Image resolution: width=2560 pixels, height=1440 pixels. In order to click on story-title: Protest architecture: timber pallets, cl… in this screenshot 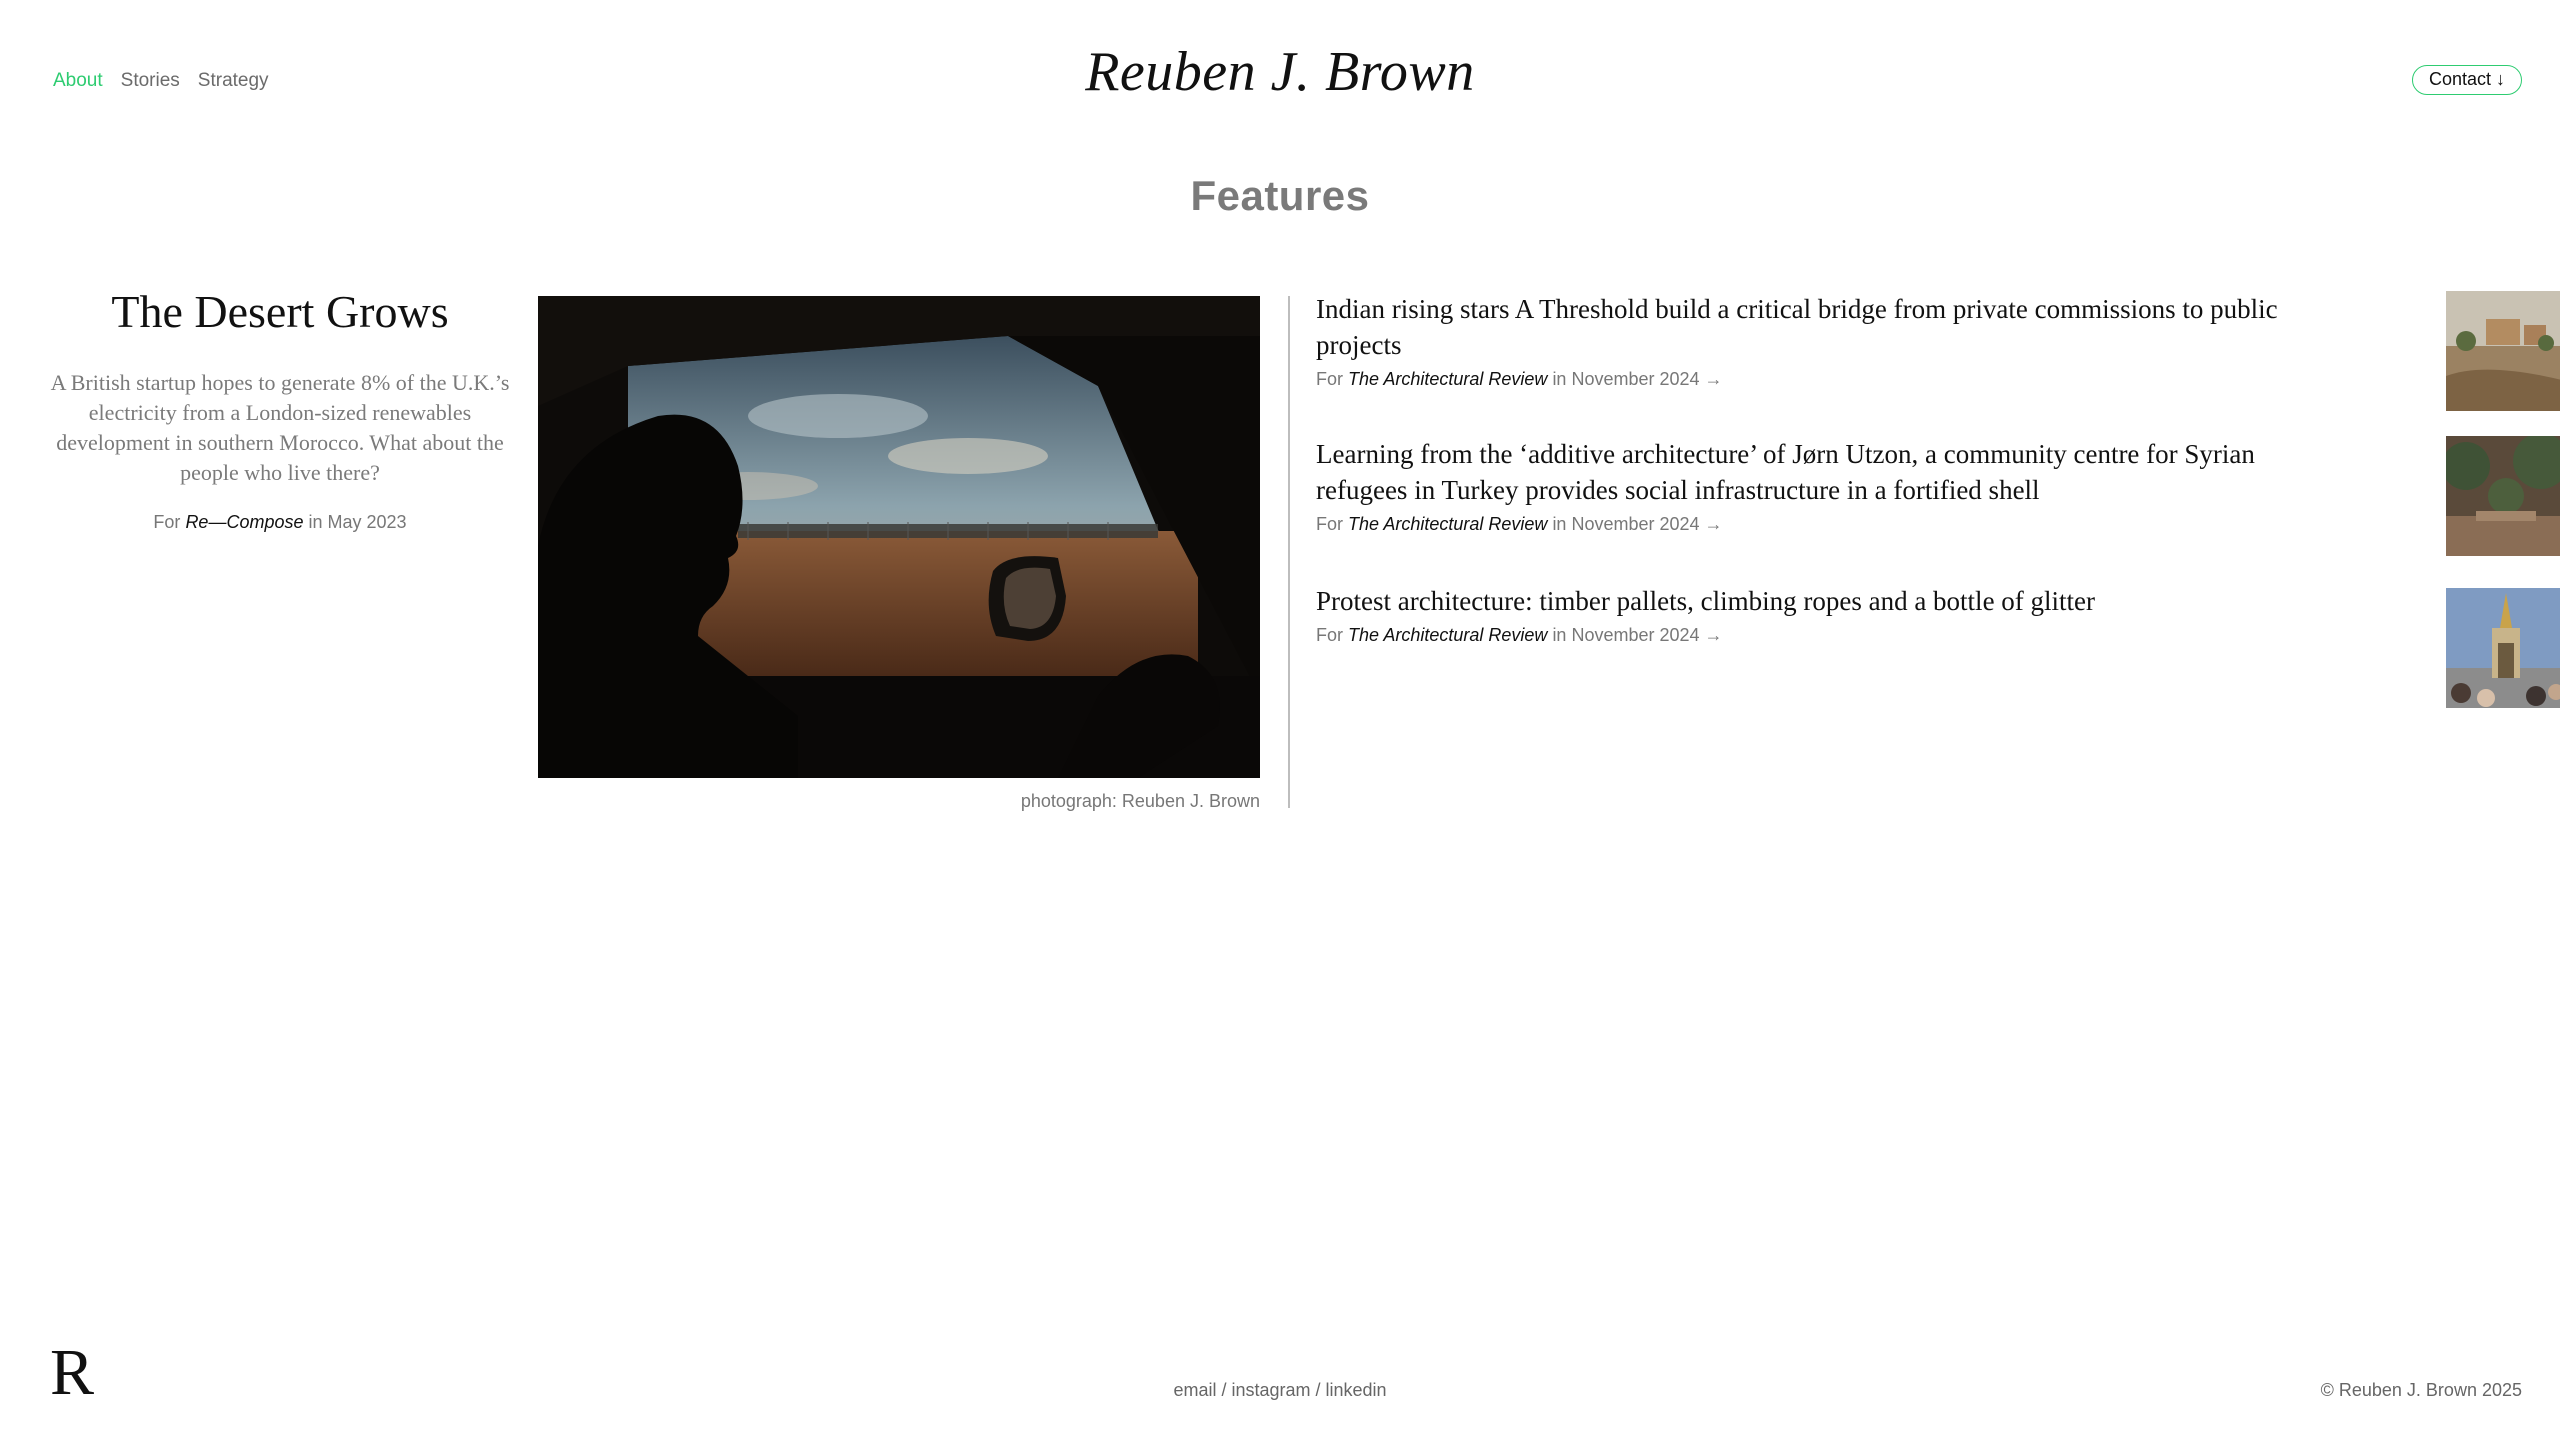, I will do `click(1801, 601)`.